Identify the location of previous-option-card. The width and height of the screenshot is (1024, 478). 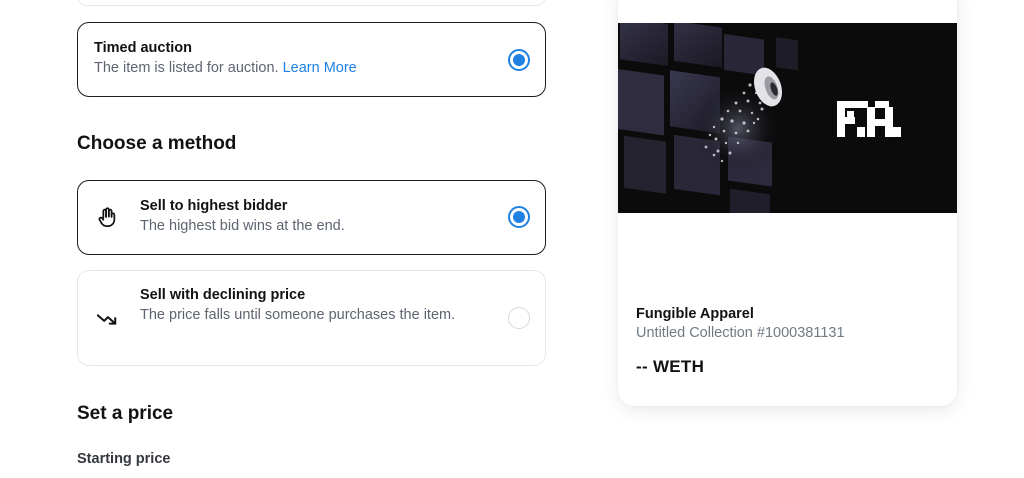
(311, 3).